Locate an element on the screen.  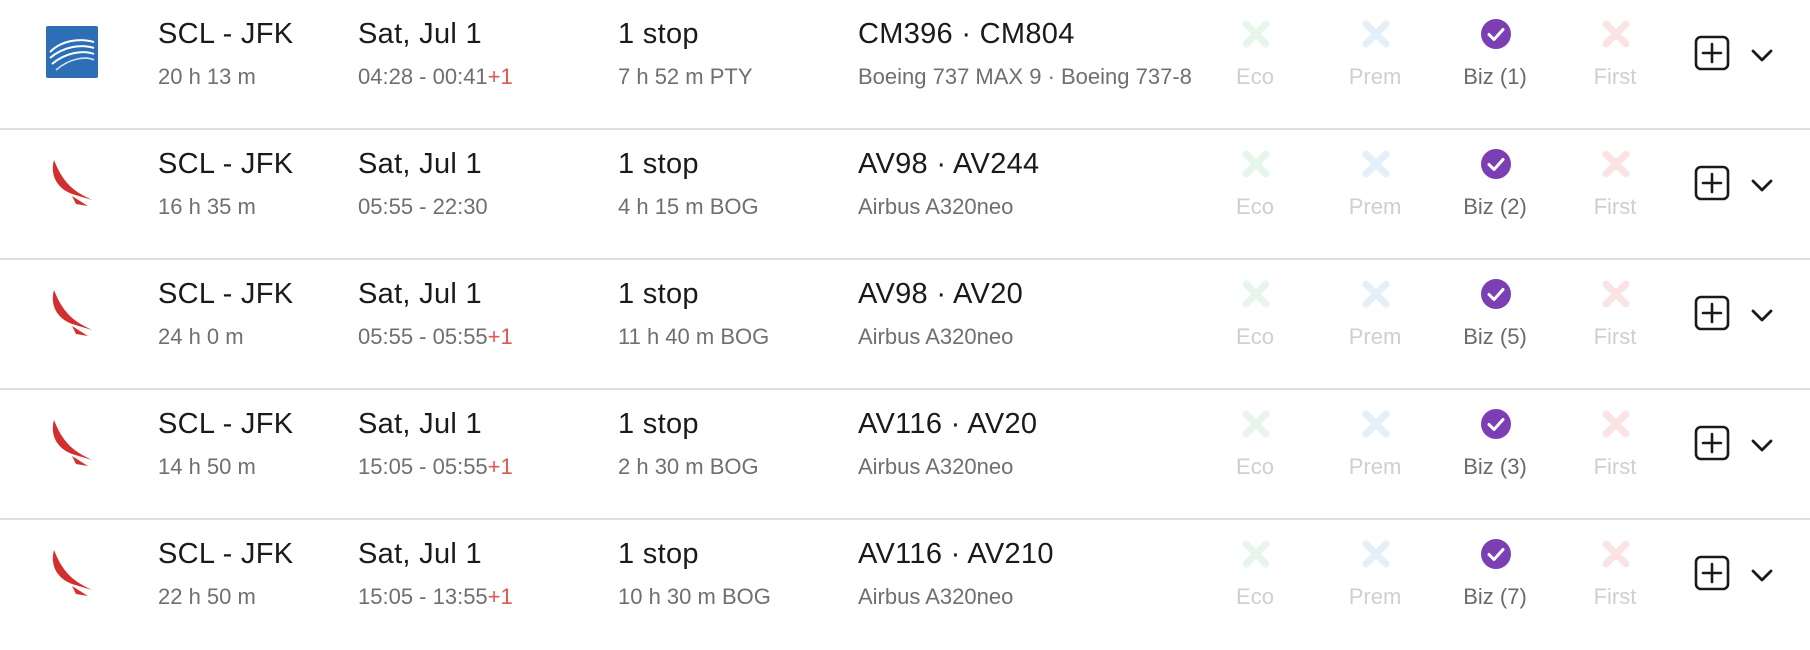
cabin-label: Biz (3) is located at coordinates (1495, 466).